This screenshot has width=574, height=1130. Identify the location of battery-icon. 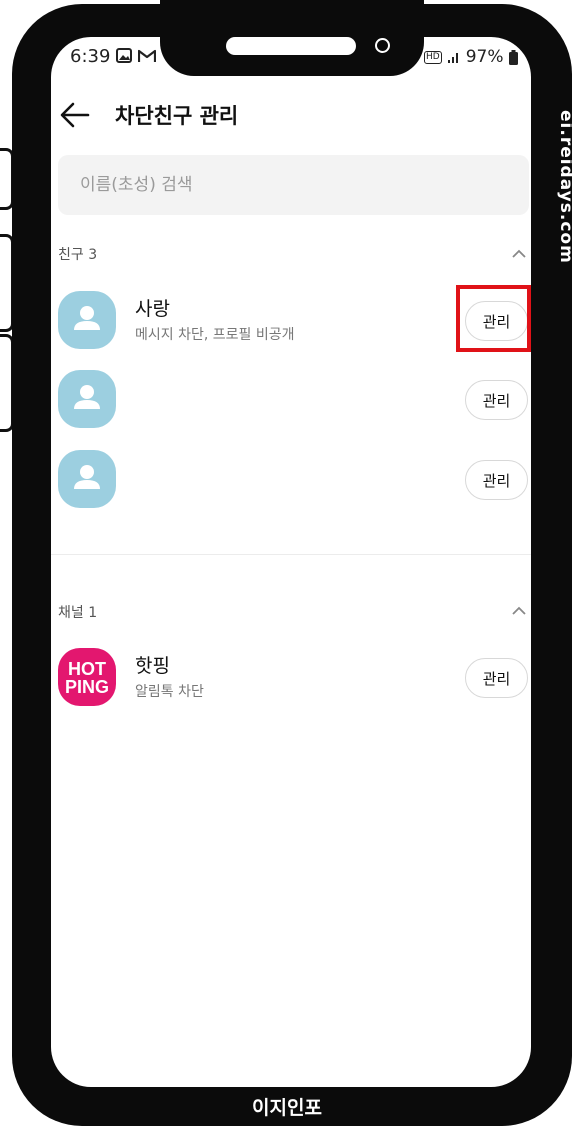
(513, 57).